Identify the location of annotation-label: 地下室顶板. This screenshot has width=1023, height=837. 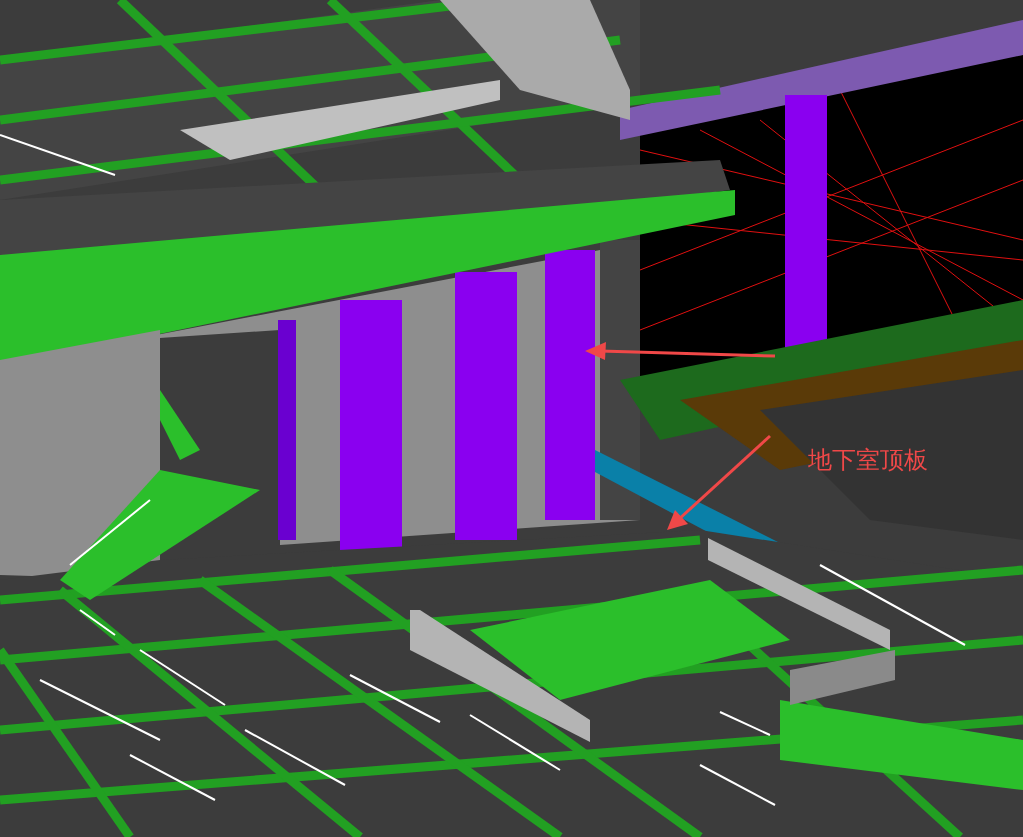
(868, 460).